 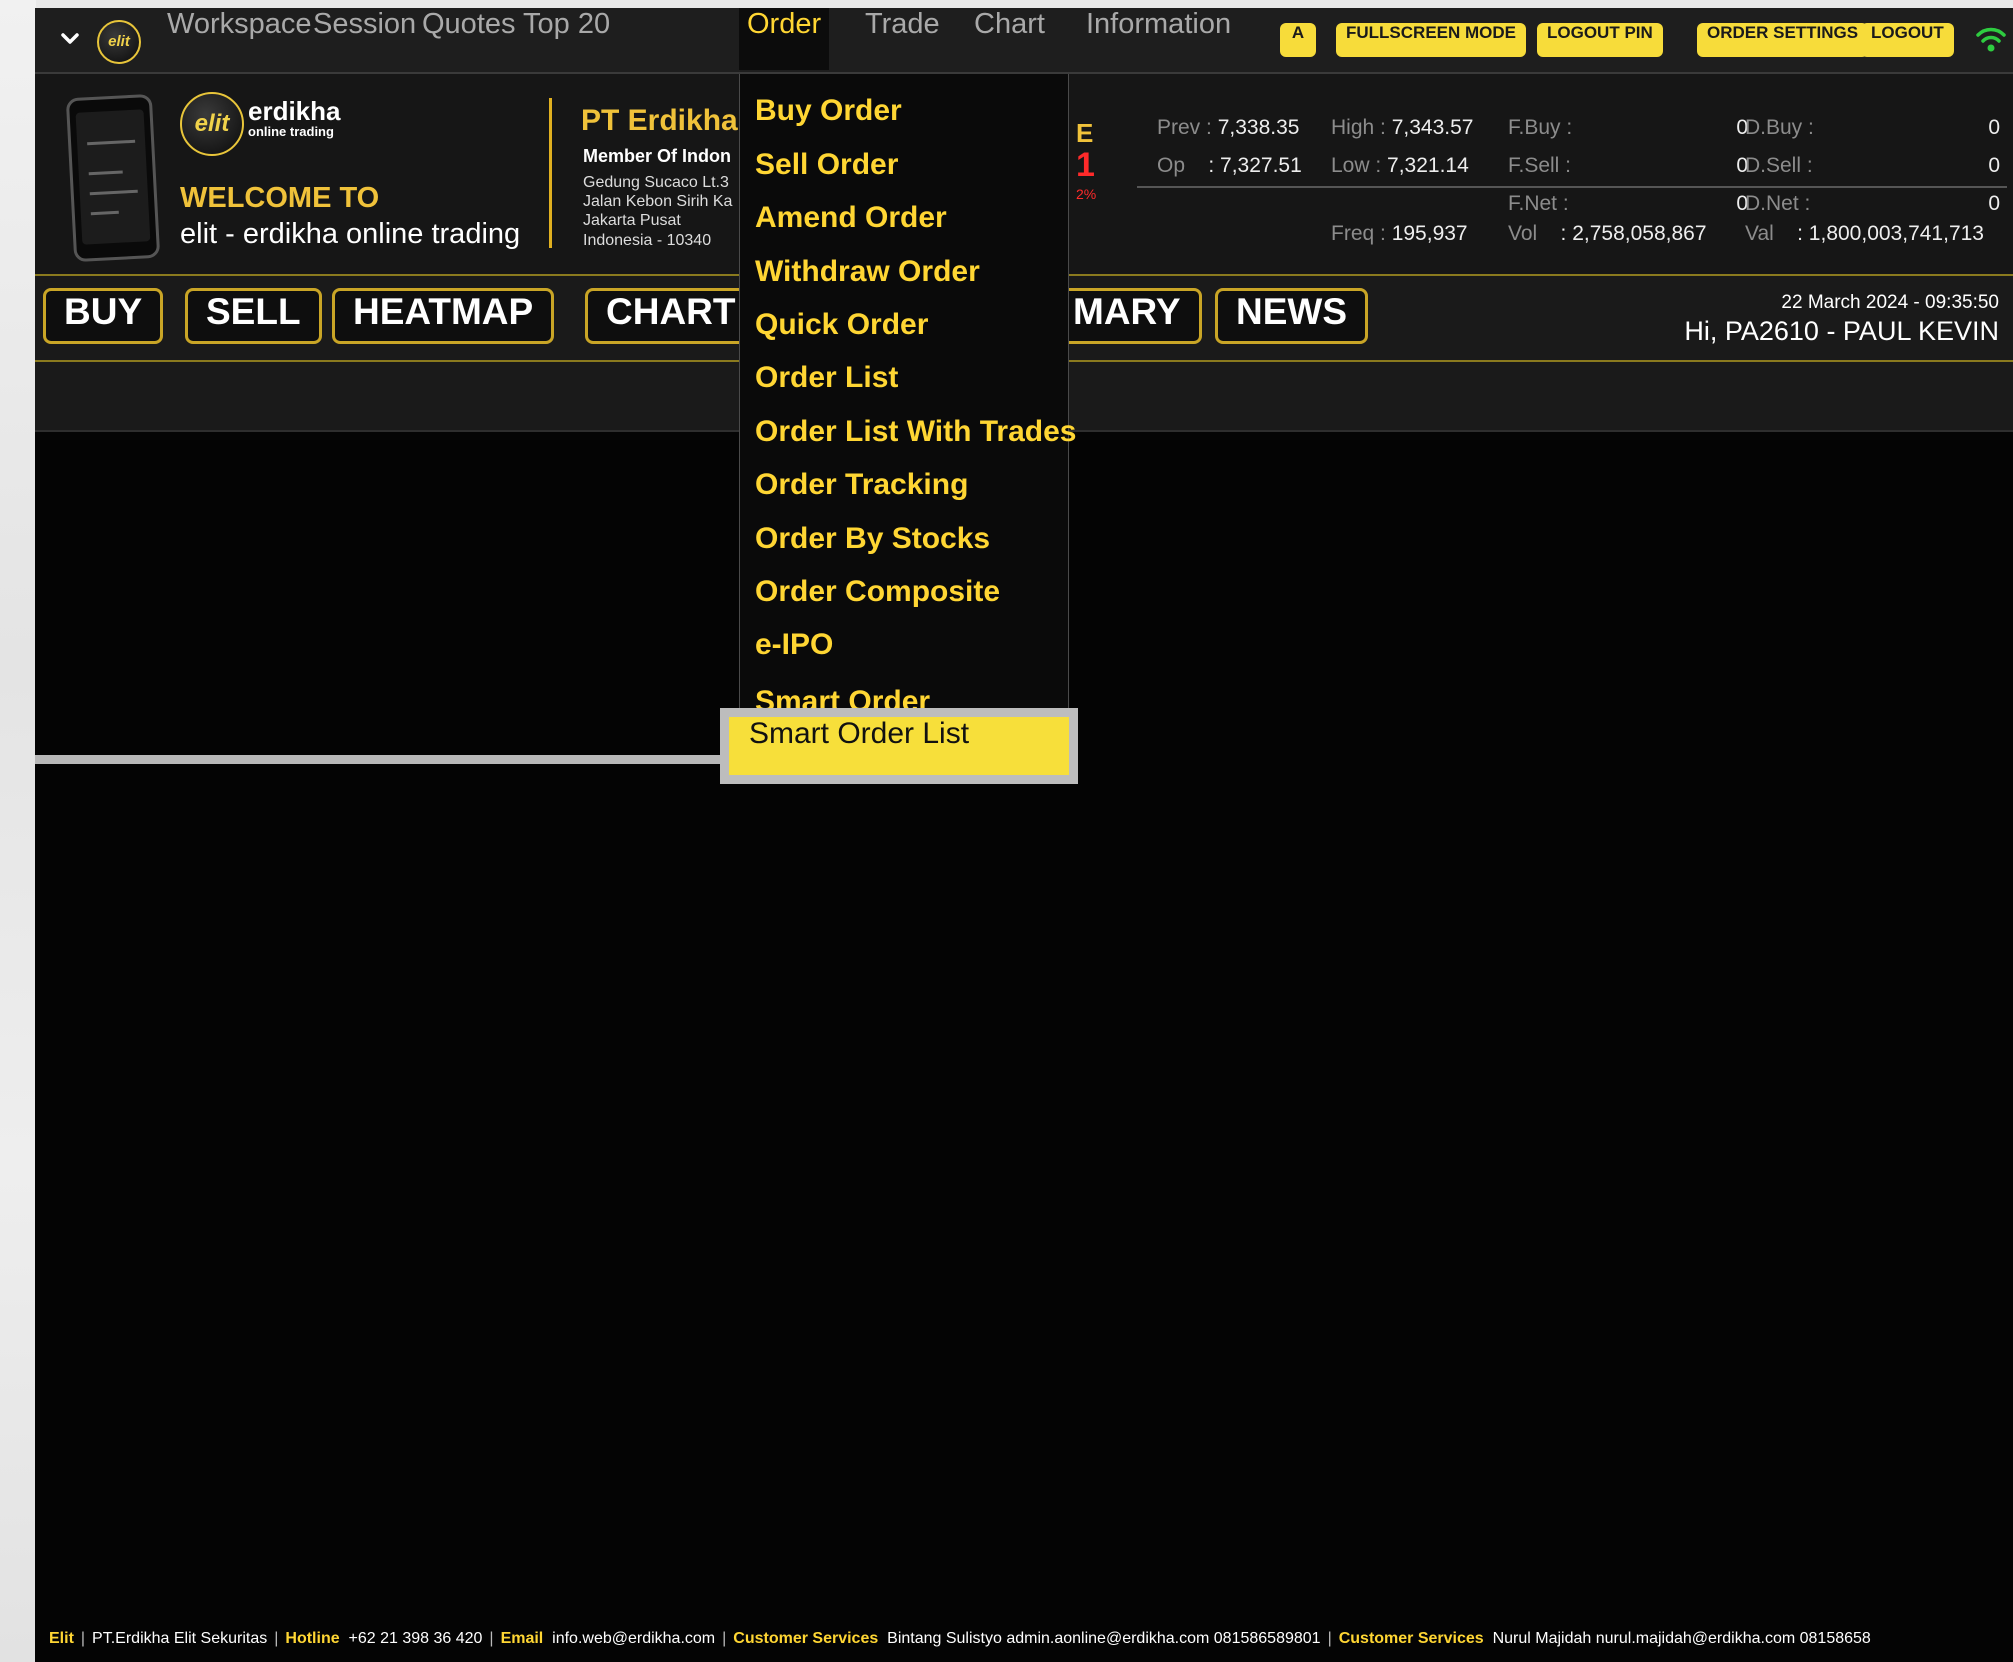 I want to click on sell-button: SELL, so click(x=253, y=316).